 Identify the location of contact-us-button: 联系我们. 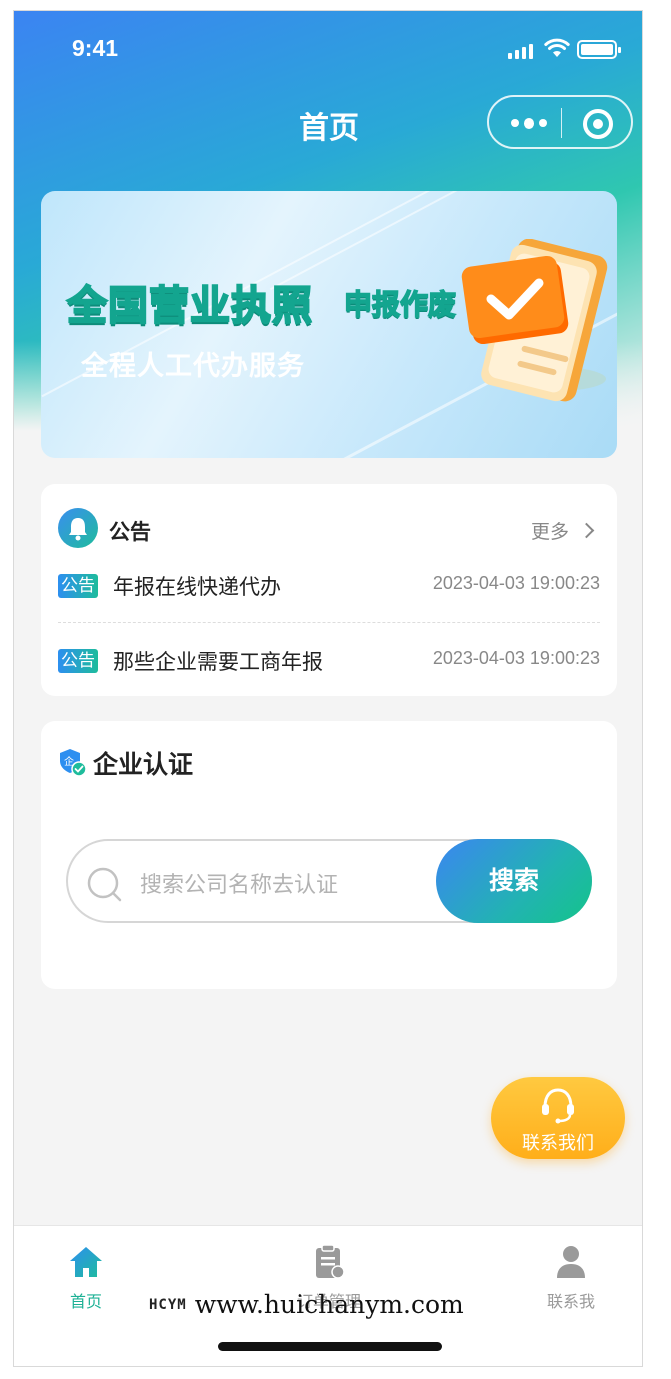
(558, 1118).